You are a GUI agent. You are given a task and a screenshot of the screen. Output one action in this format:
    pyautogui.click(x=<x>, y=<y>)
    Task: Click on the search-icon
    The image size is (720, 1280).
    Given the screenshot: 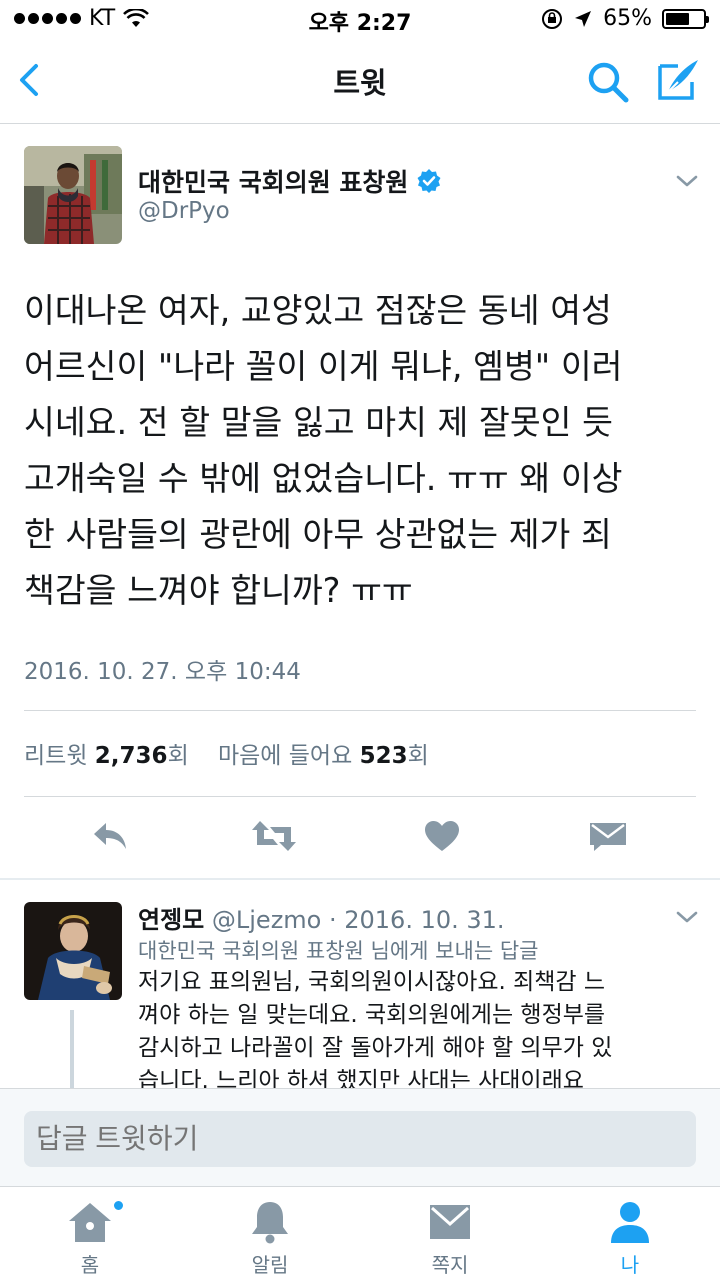 What is the action you would take?
    pyautogui.click(x=608, y=82)
    